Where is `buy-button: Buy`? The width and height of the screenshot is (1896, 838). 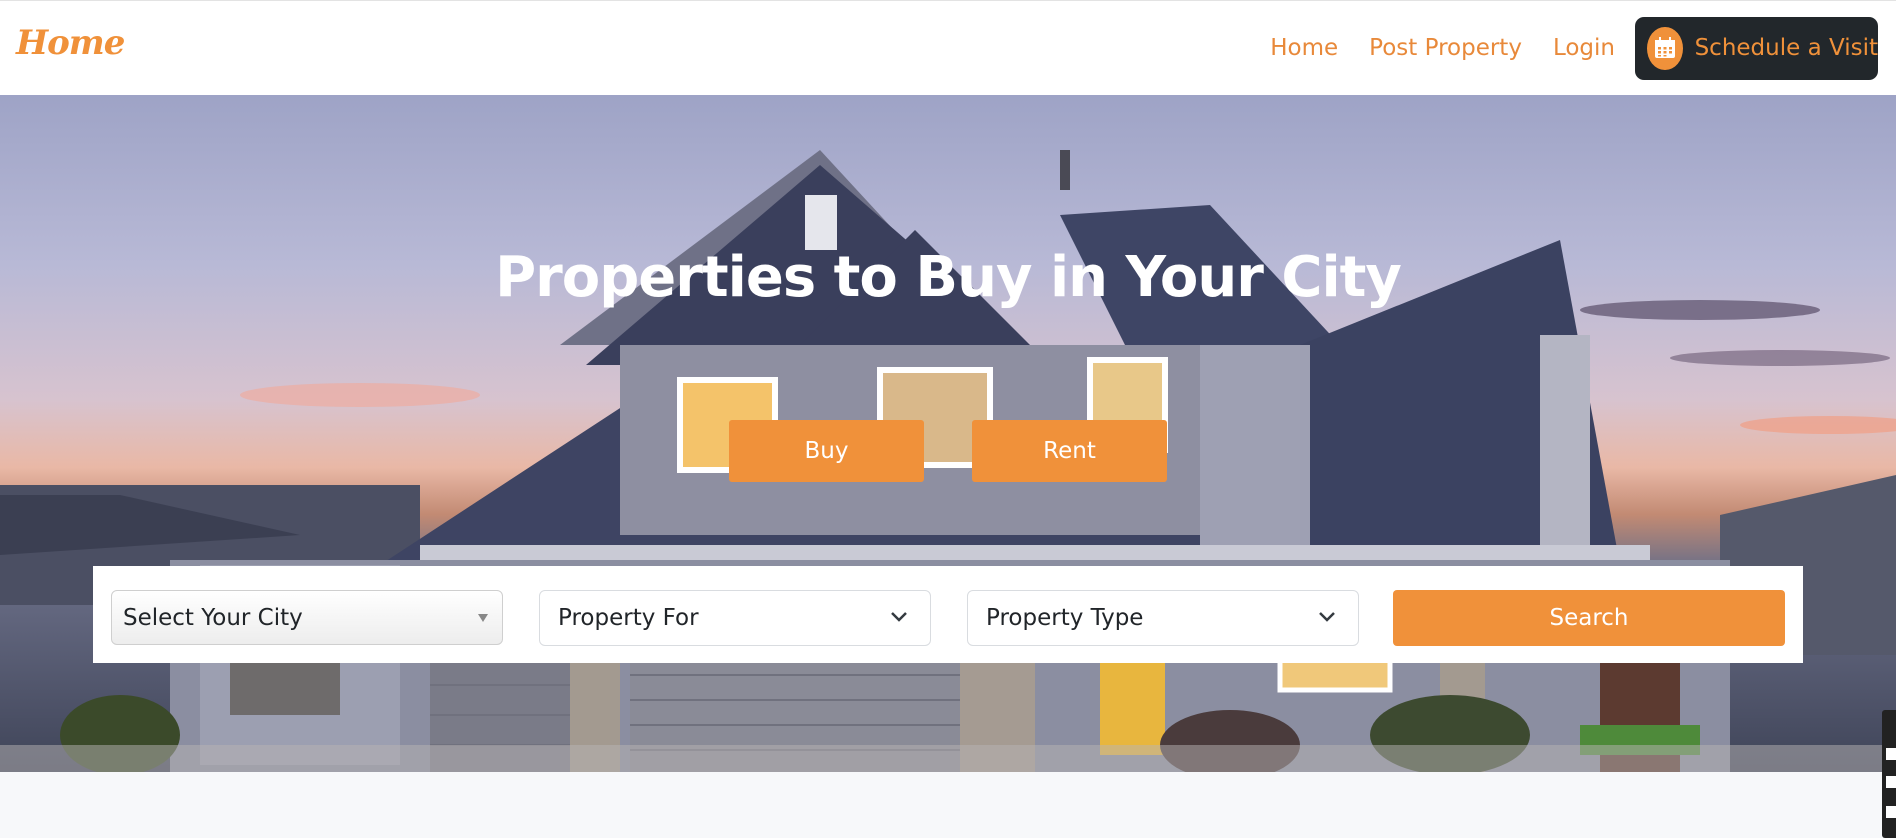 buy-button: Buy is located at coordinates (826, 451).